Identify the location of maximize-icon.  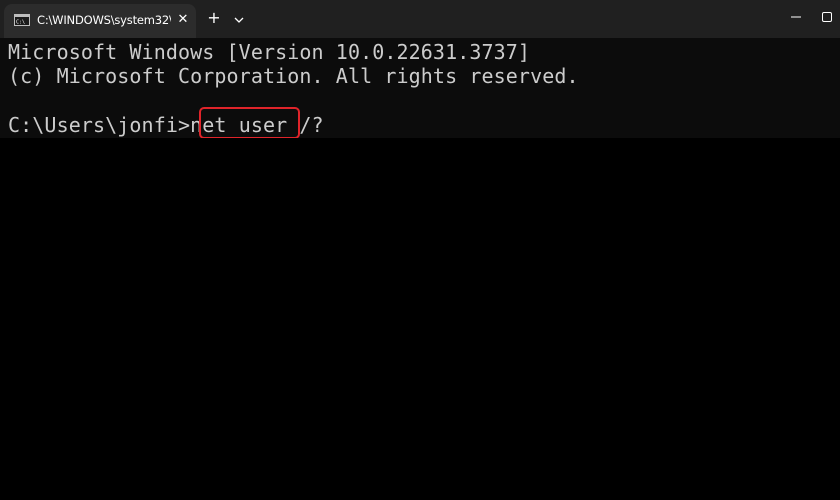
(829, 17).